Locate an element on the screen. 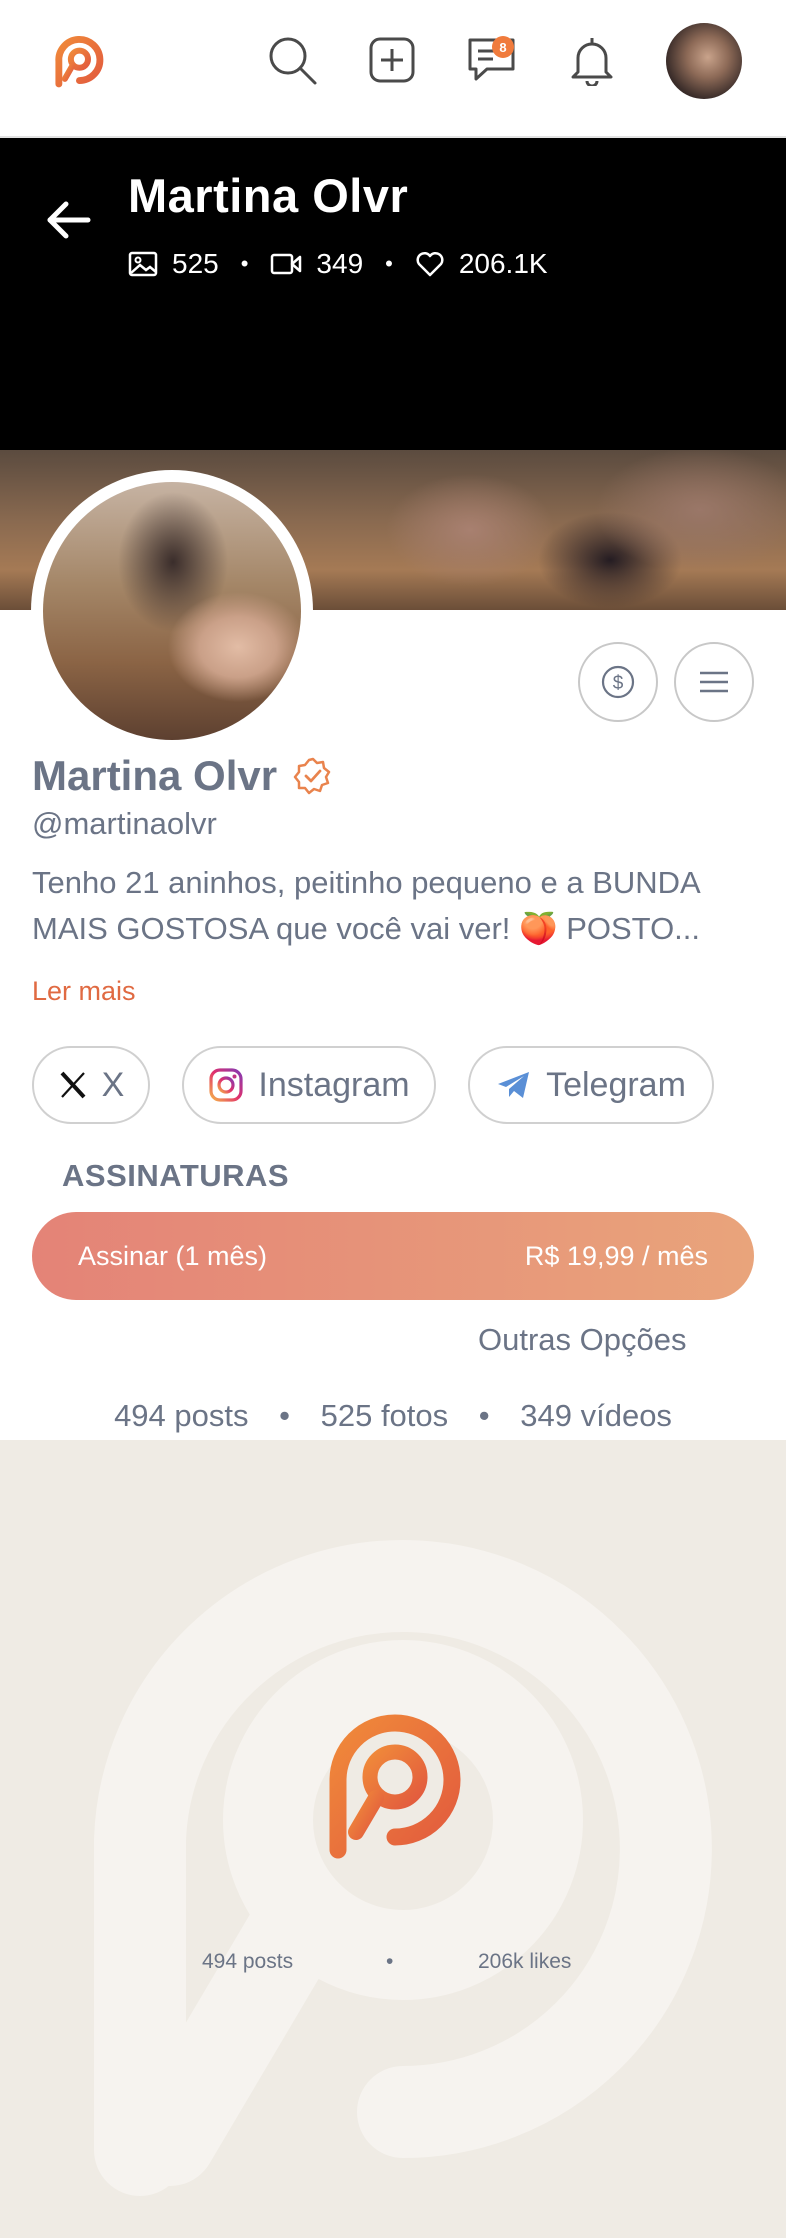 This screenshot has height=2238, width=786. subscribe-button: Assinar (1 mês) R$ 19,99 / mês is located at coordinates (393, 1256).